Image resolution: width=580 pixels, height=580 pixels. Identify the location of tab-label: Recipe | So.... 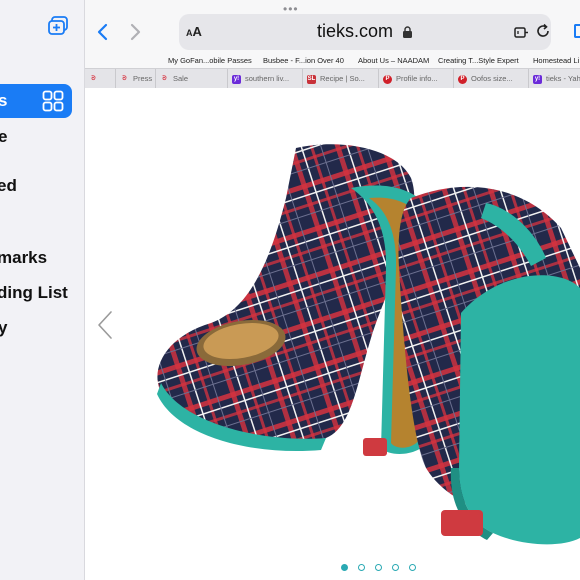
(342, 78).